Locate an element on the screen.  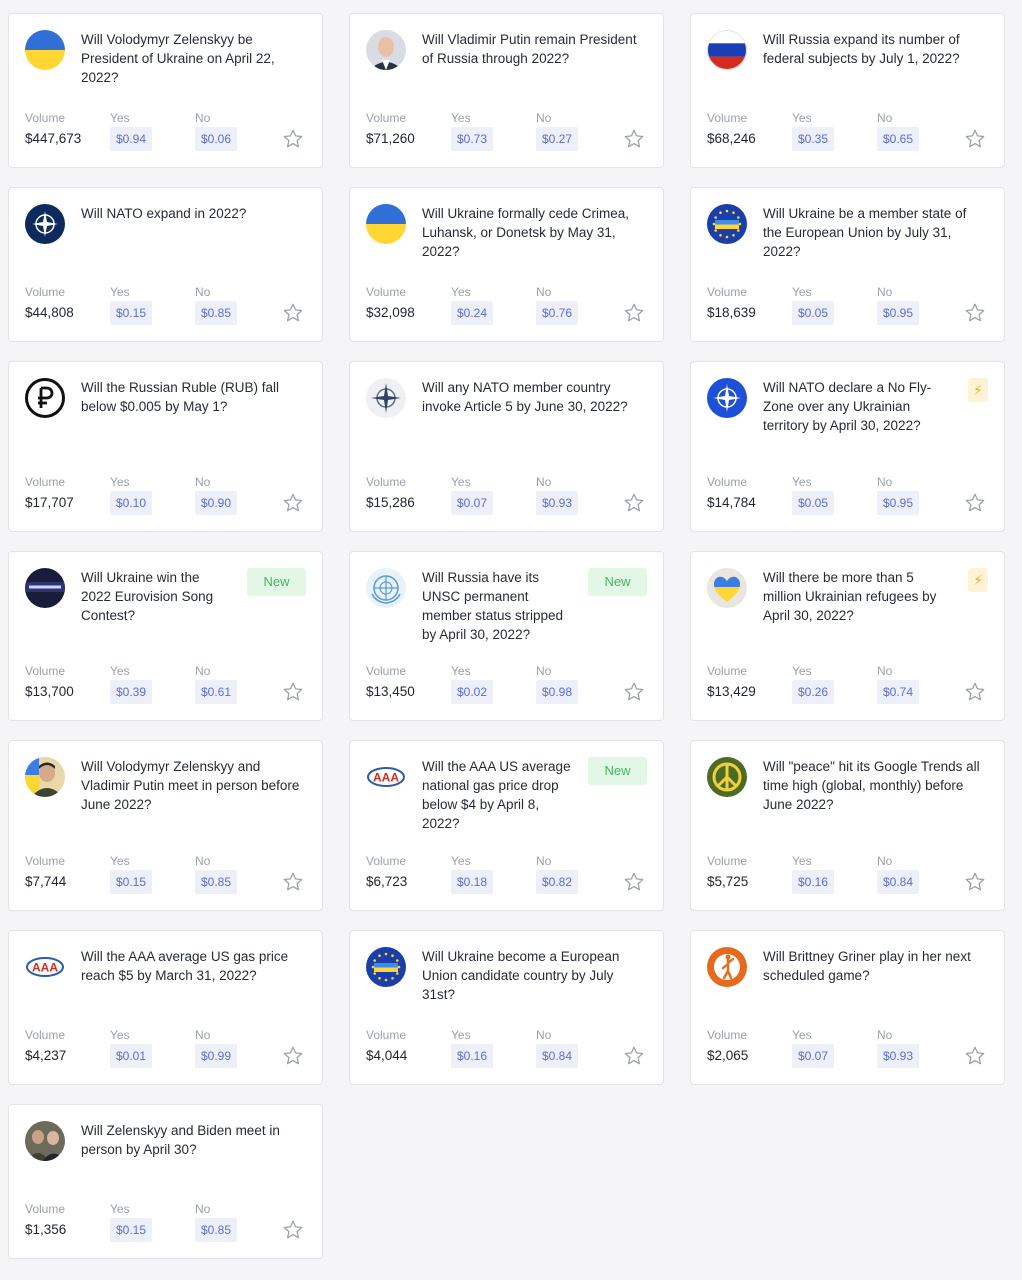
no-price-button: $0.65 is located at coordinates (898, 139).